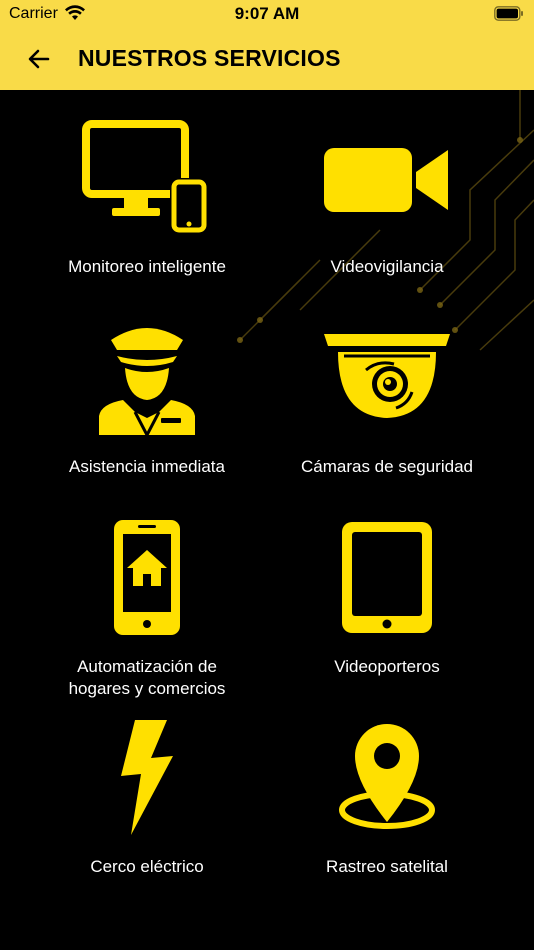 Image resolution: width=534 pixels, height=950 pixels. I want to click on service-label: Rastreo satelital, so click(387, 866).